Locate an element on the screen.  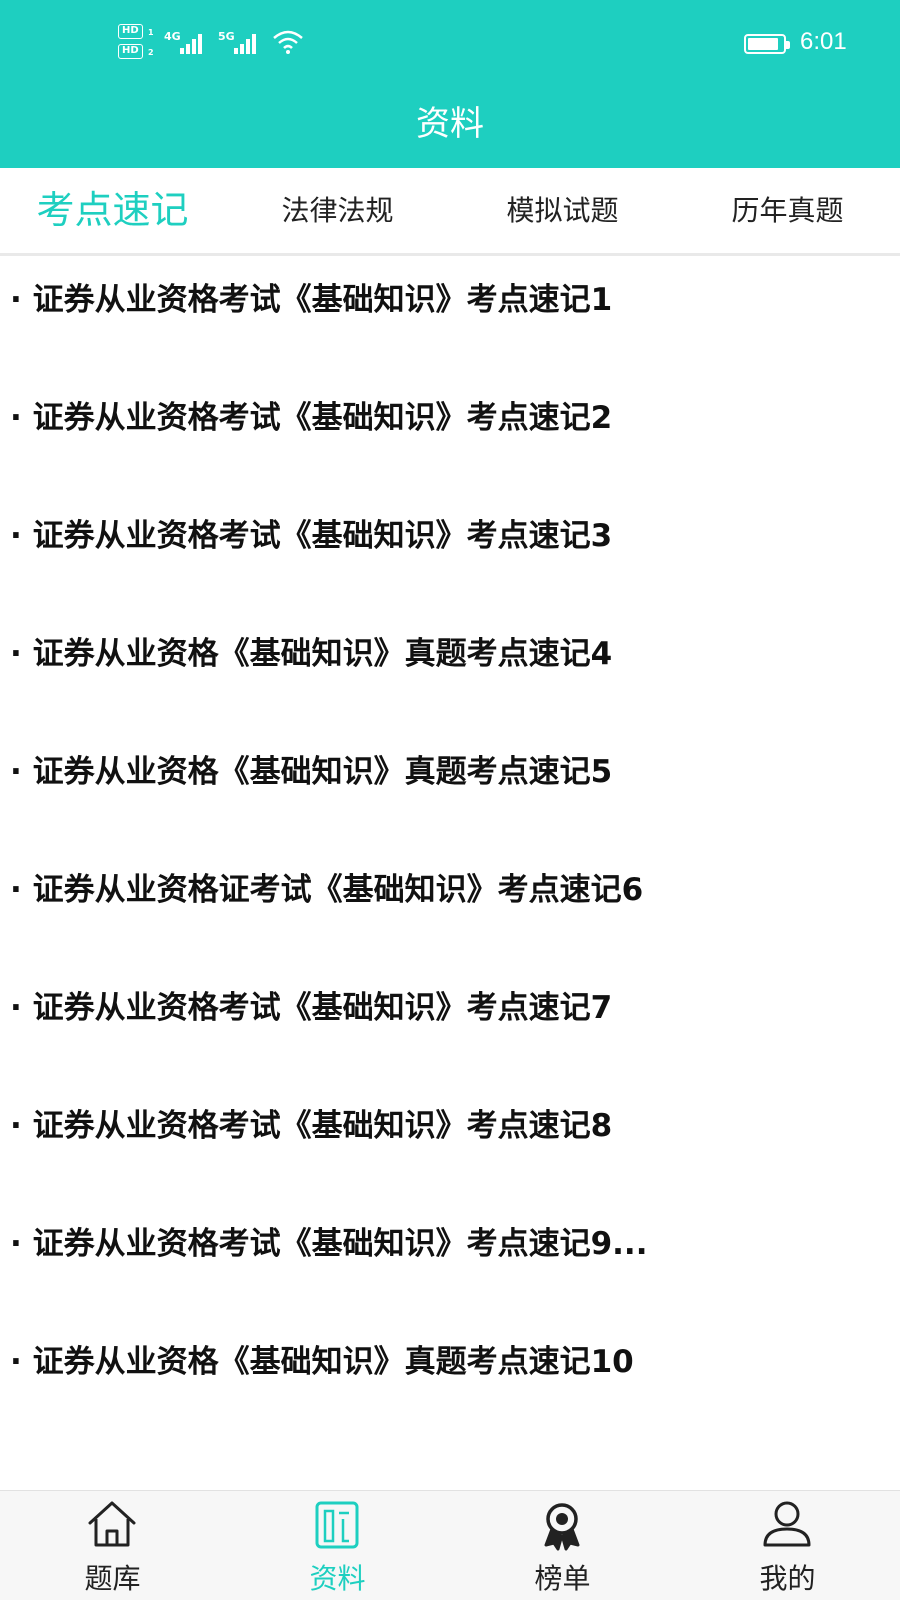
nav-item-bangdan: 榜单 is located at coordinates (562, 1546).